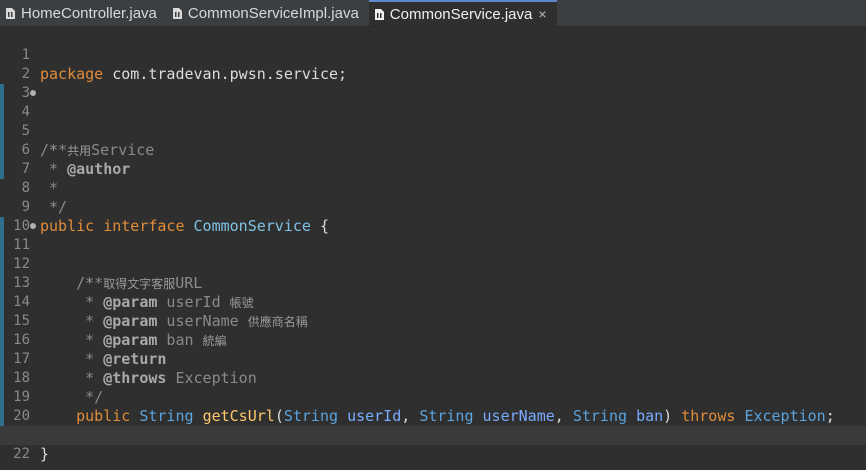 Image resolution: width=866 pixels, height=470 pixels. What do you see at coordinates (89, 13) in the screenshot?
I see `tab-label: HomeController.java` at bounding box center [89, 13].